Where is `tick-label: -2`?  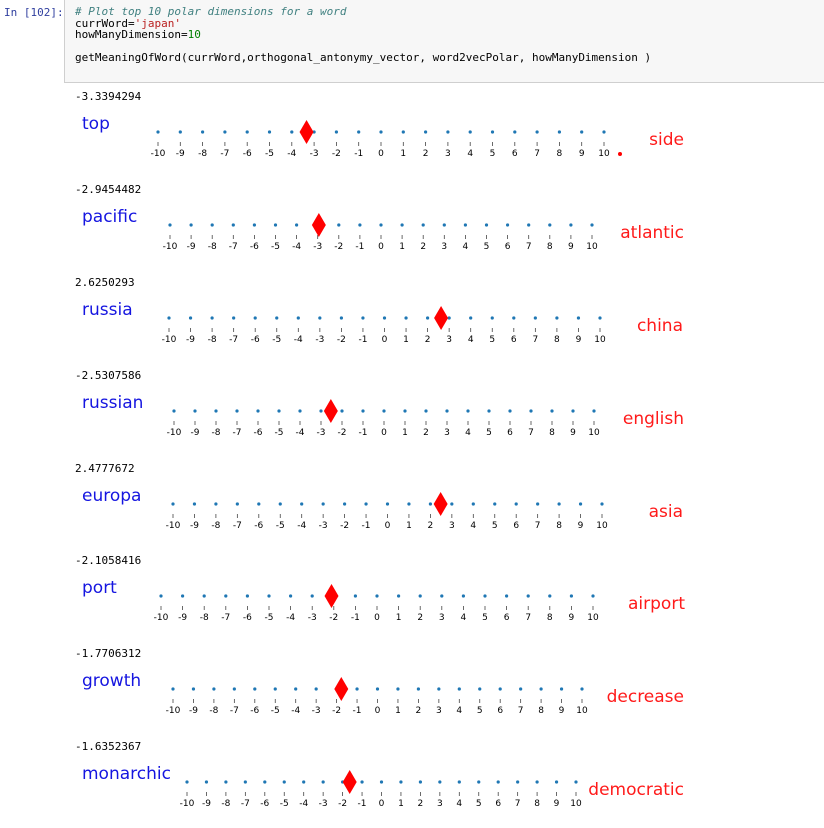
tick-label: -2 is located at coordinates (344, 526).